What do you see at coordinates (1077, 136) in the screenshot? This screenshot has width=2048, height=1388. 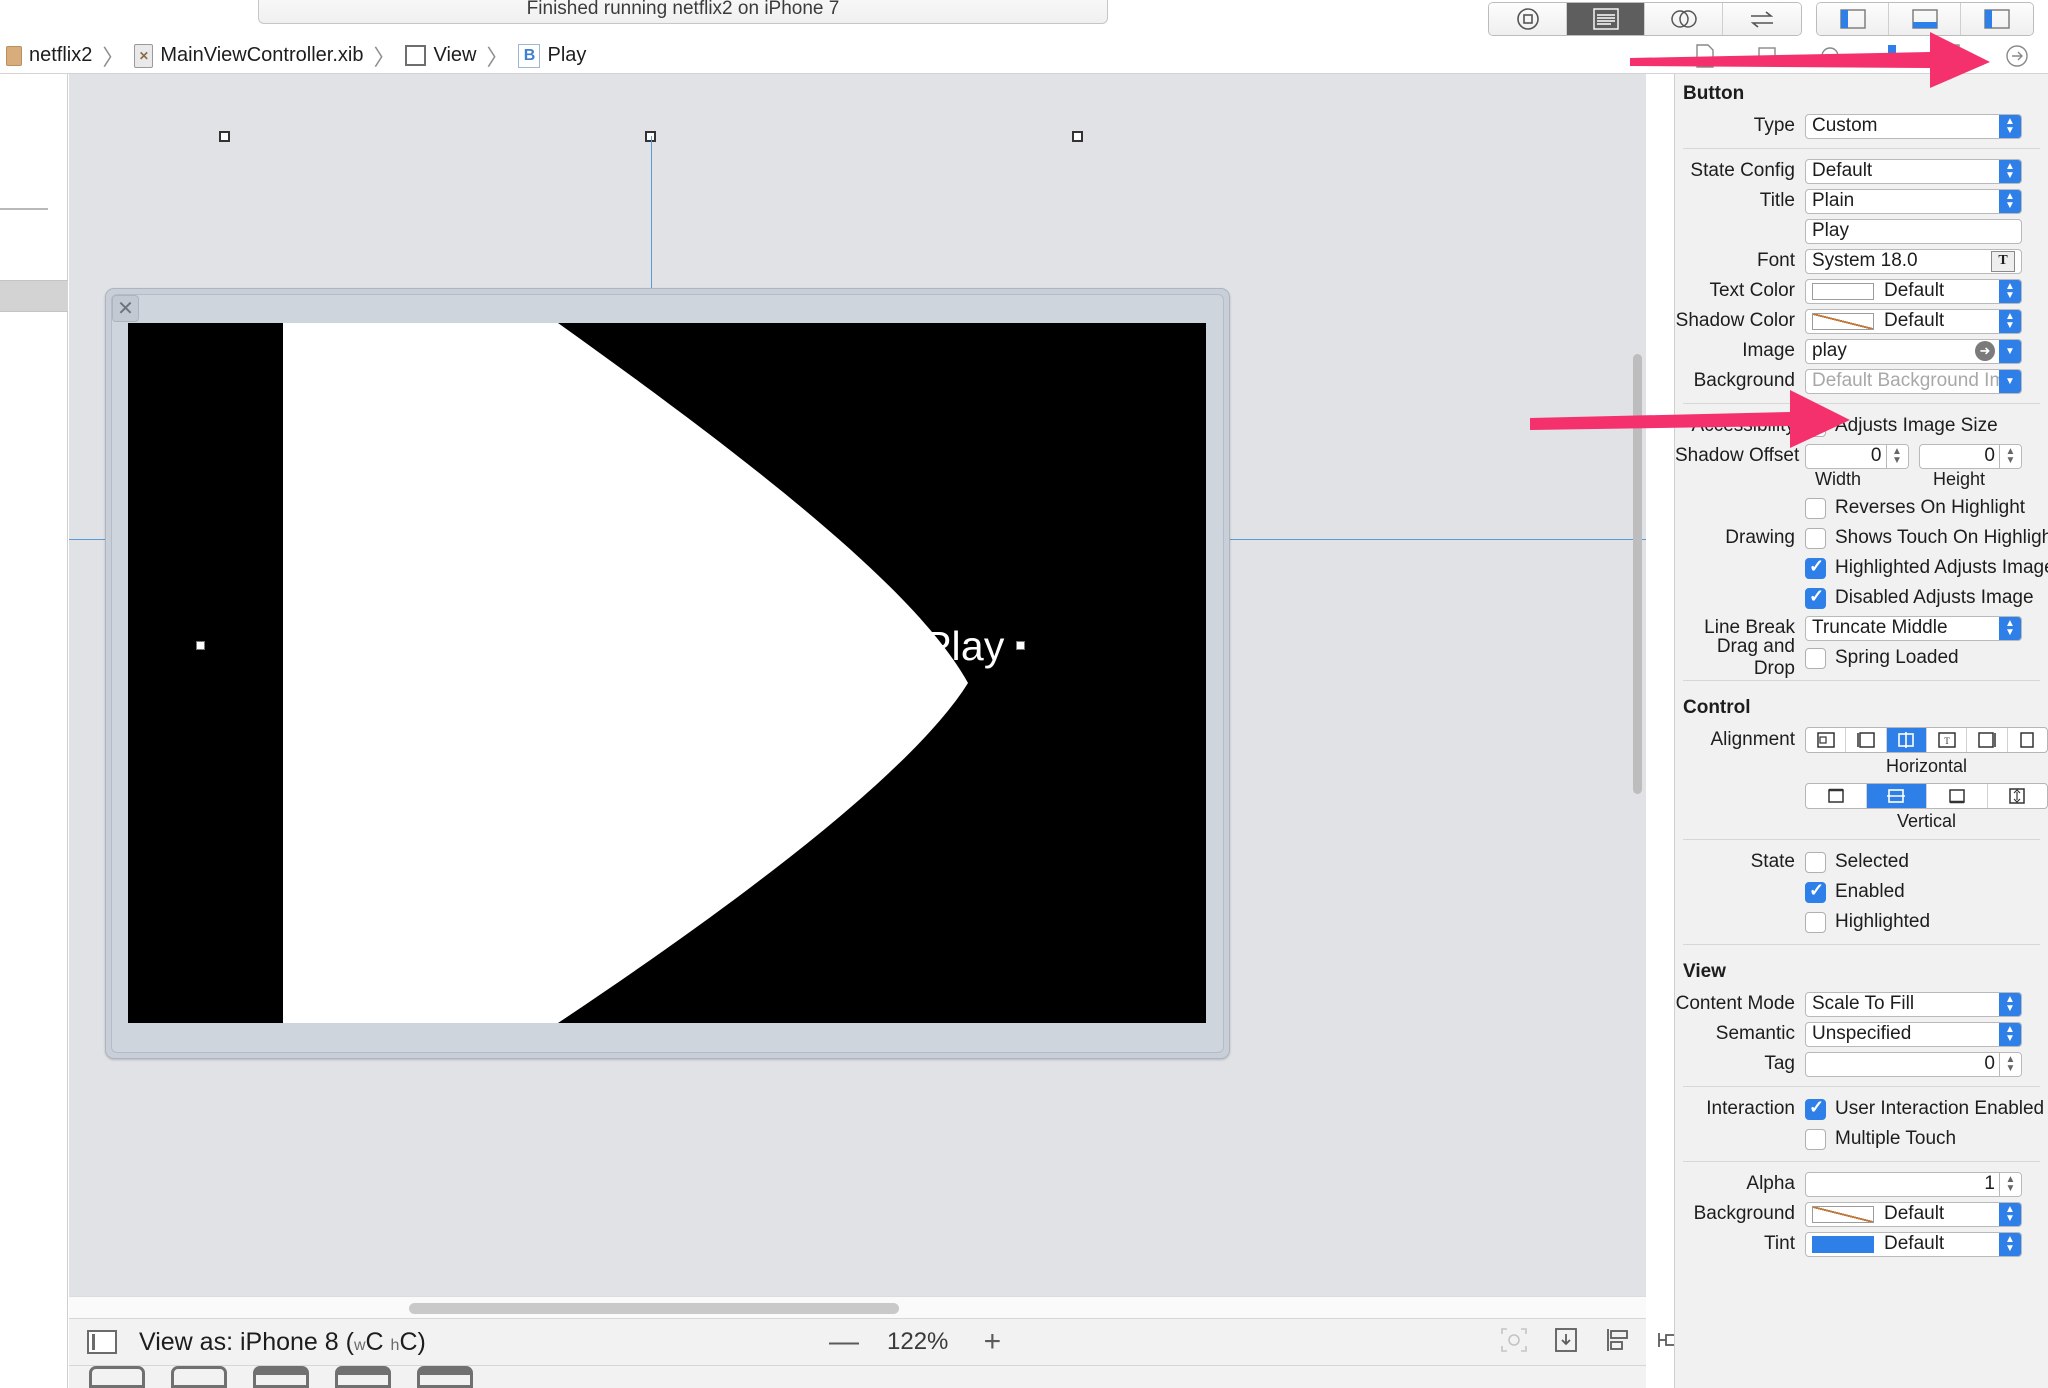 I see `selection-handle-top-right` at bounding box center [1077, 136].